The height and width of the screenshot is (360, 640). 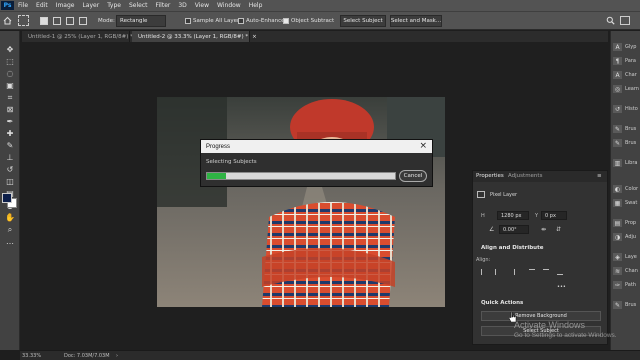 I want to click on workspace-icon, so click(x=625, y=20).